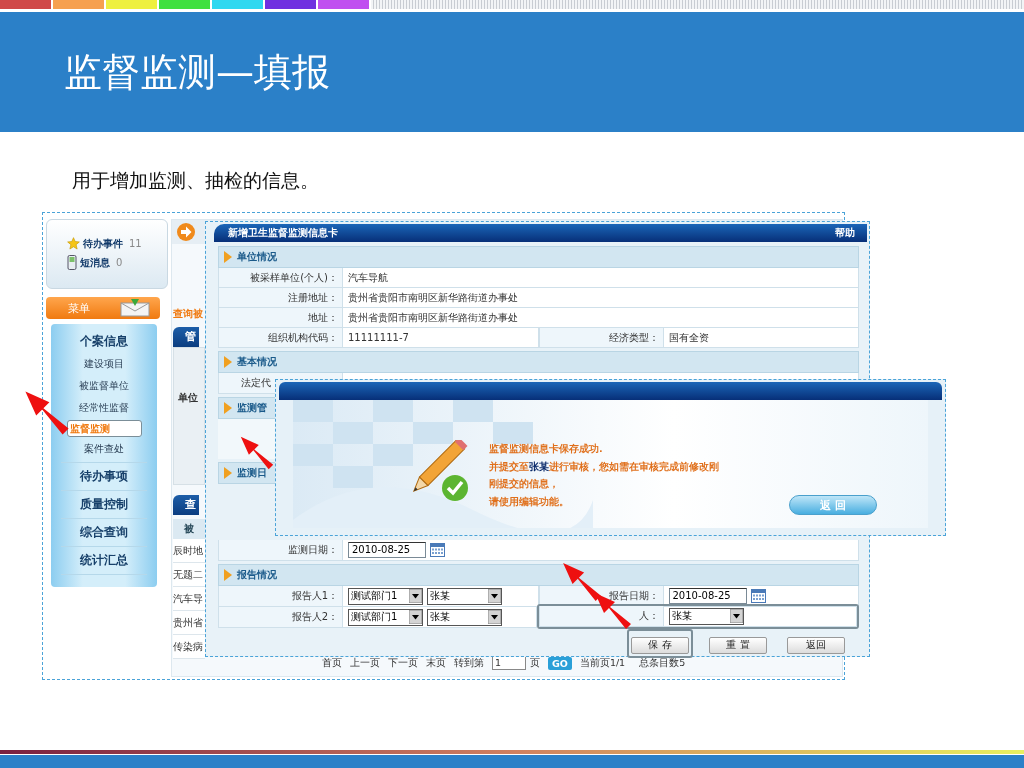 The width and height of the screenshot is (1024, 768). What do you see at coordinates (73, 243) in the screenshot?
I see `star-icon` at bounding box center [73, 243].